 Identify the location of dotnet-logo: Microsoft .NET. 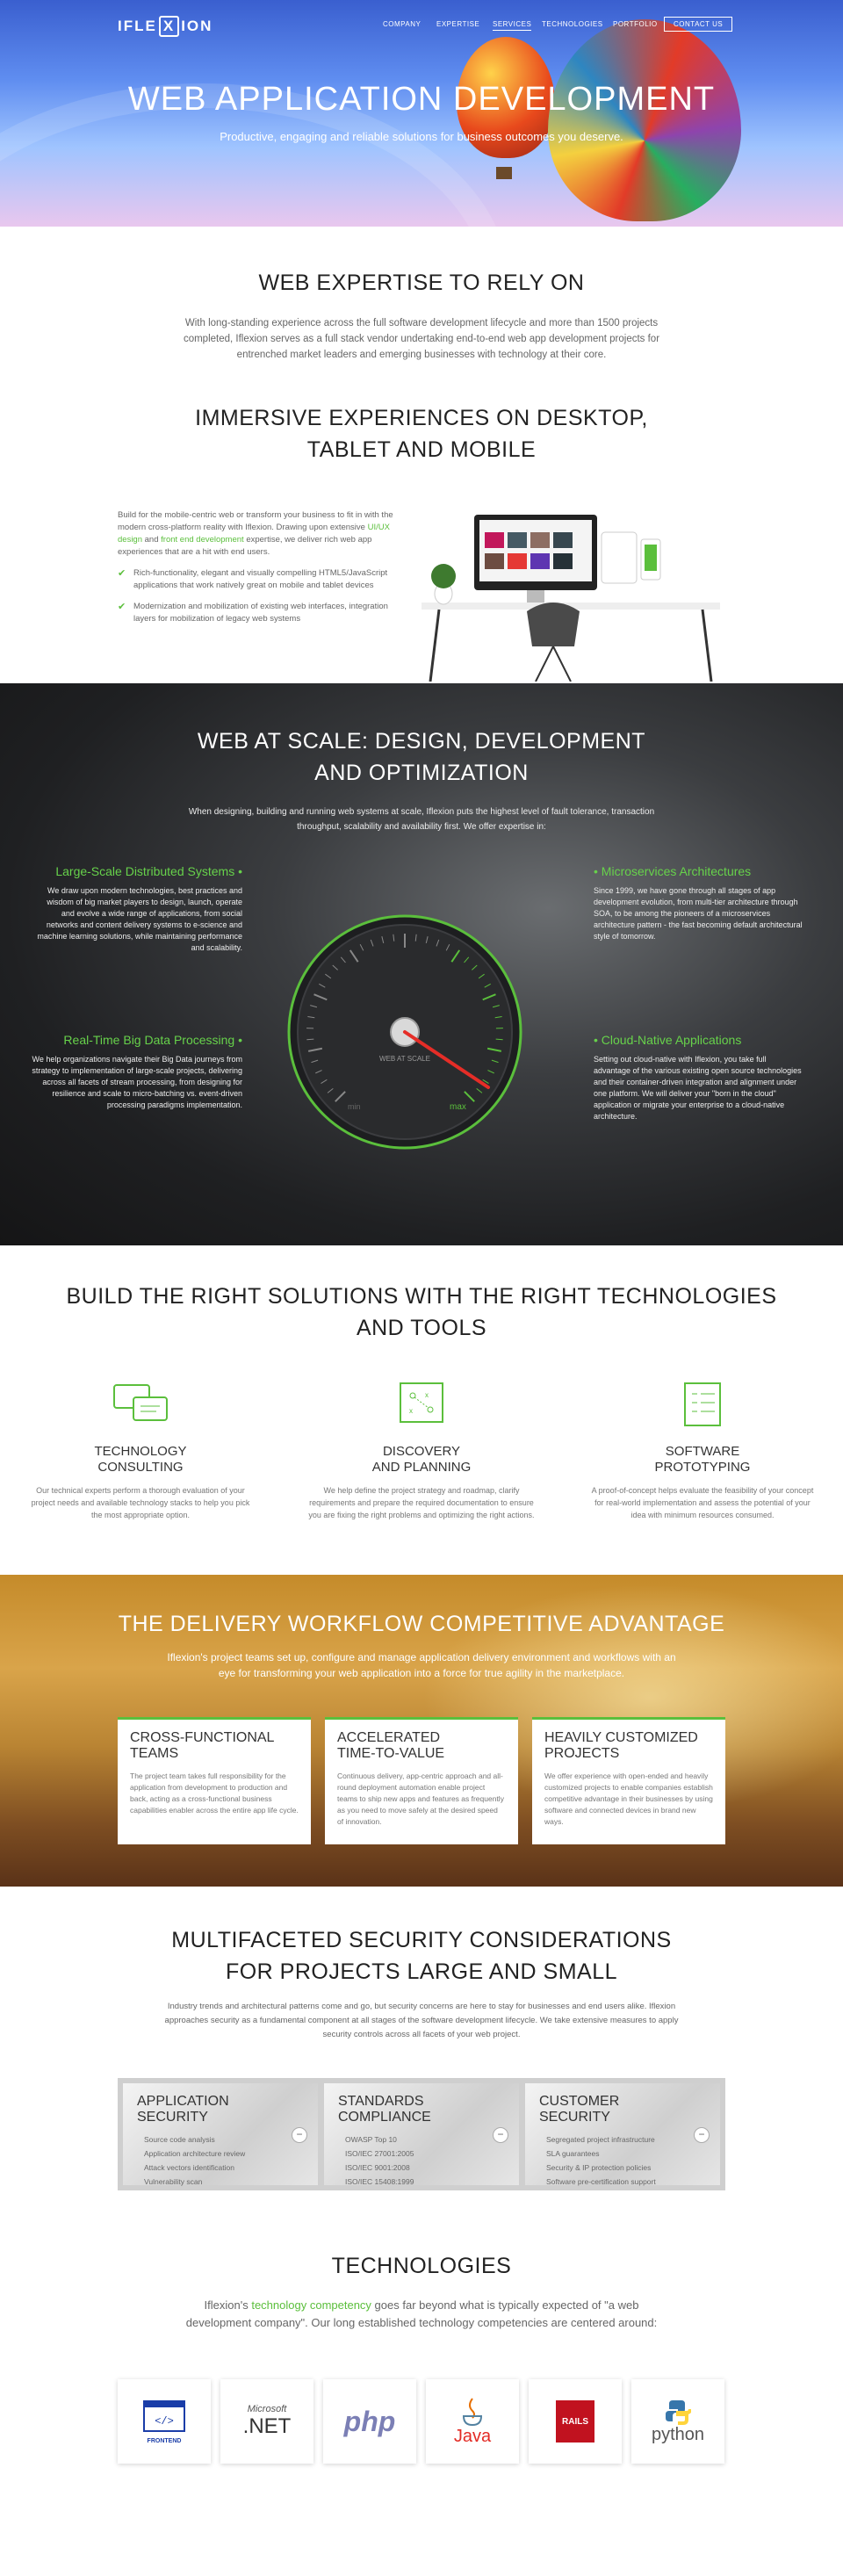
(267, 2421).